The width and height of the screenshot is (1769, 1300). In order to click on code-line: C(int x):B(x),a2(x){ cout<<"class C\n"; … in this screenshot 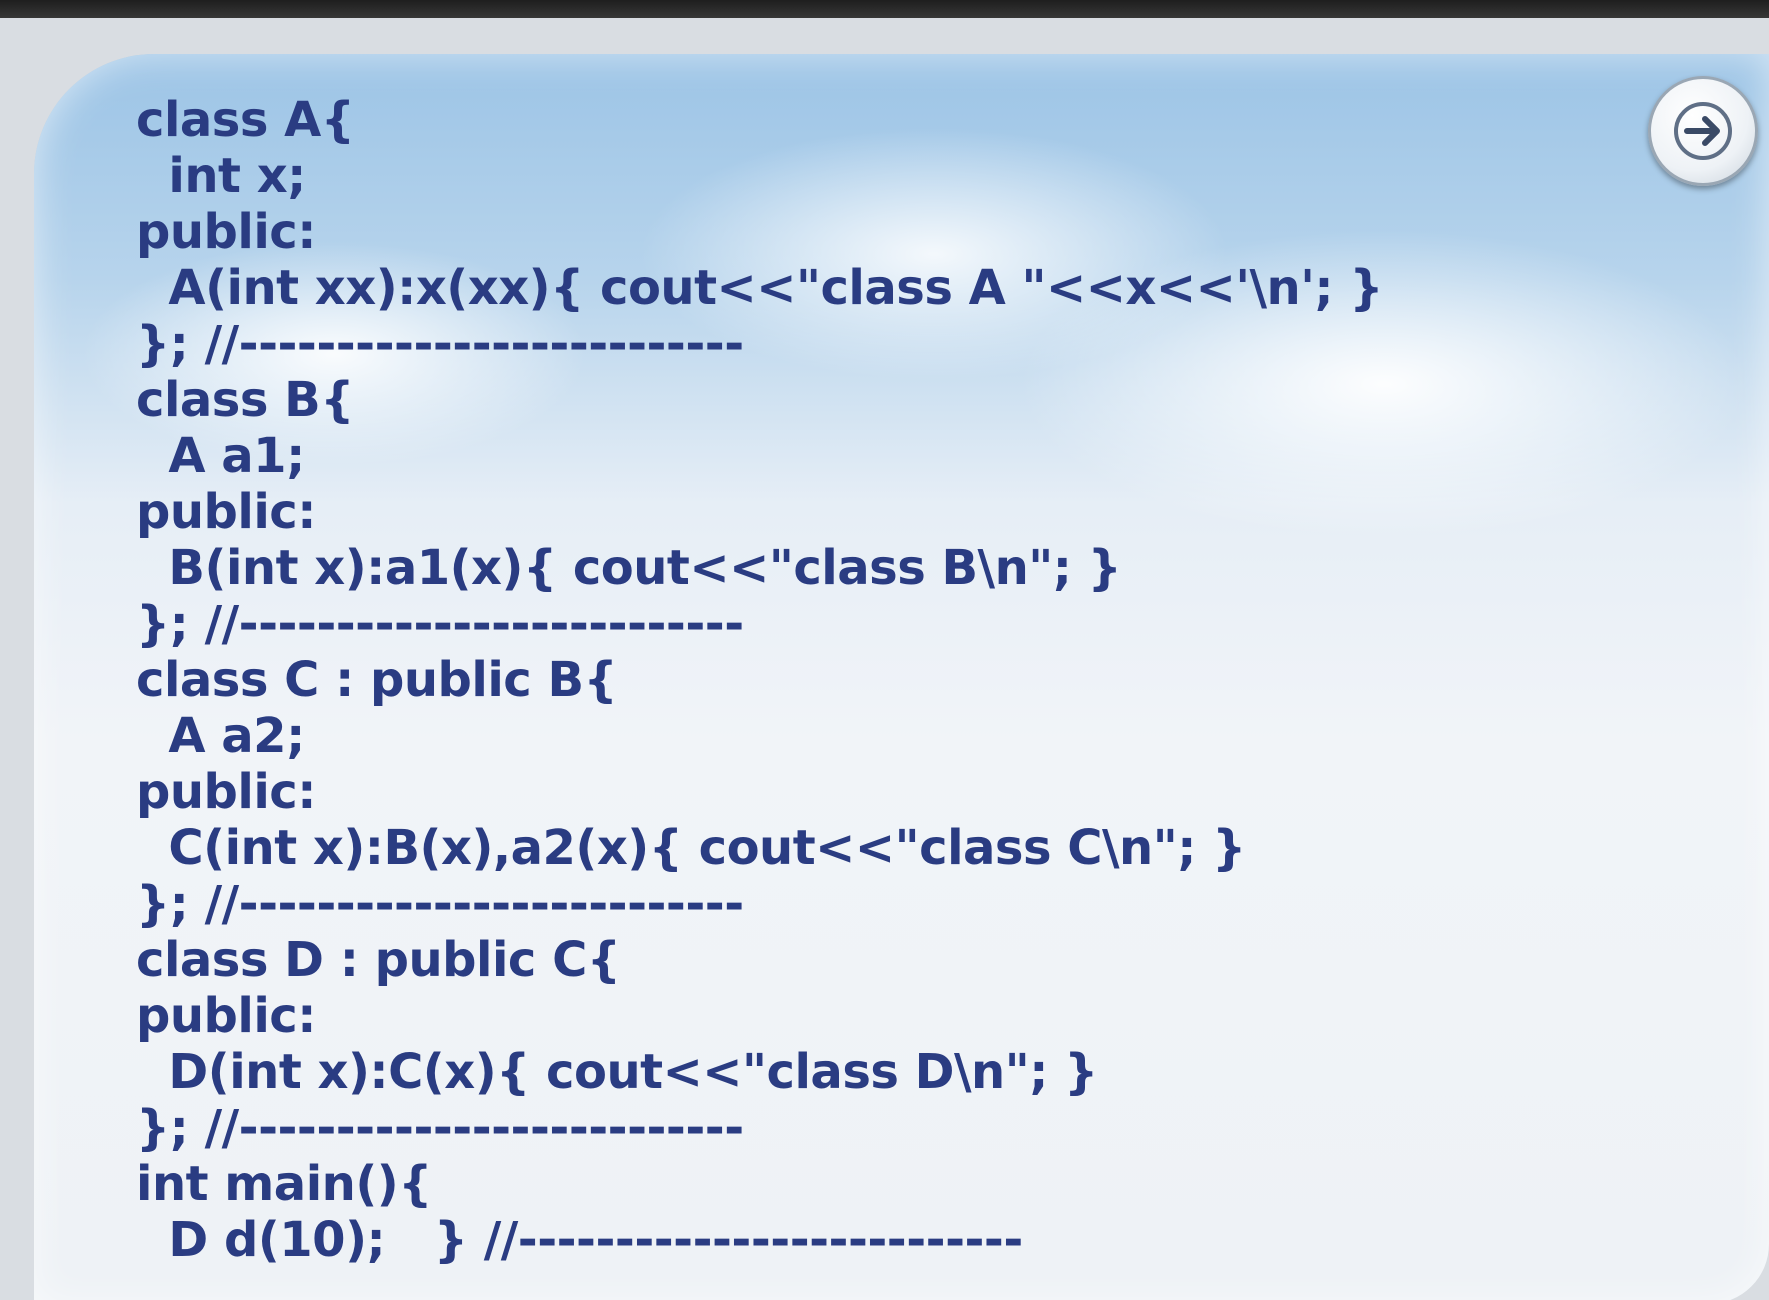, I will do `click(691, 848)`.